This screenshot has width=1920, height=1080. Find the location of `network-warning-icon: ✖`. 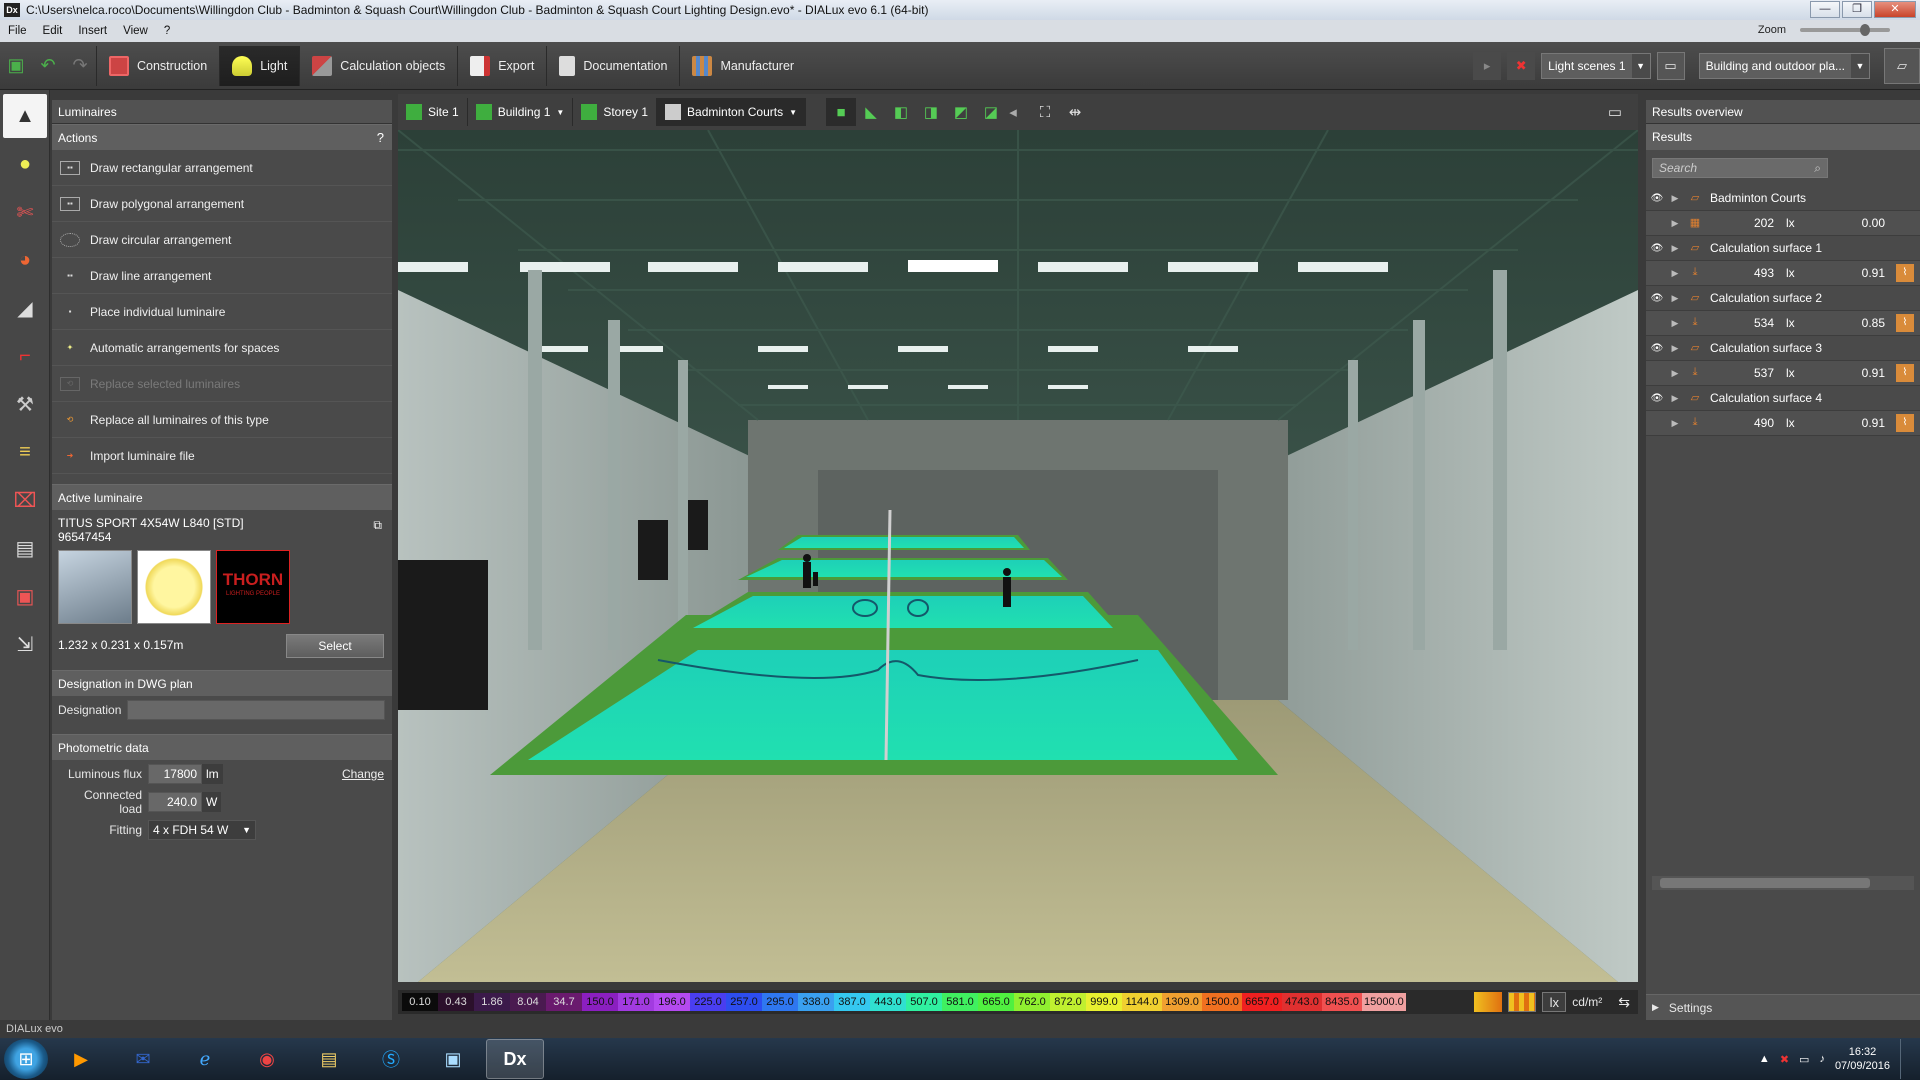

network-warning-icon: ✖ is located at coordinates (1784, 1059).